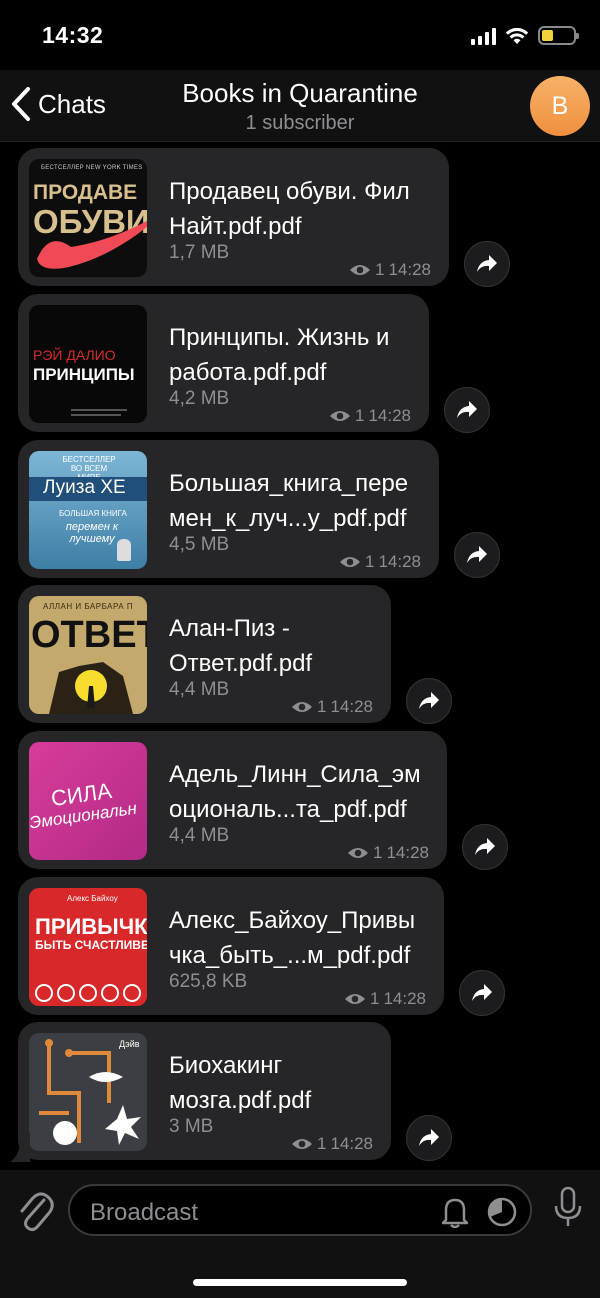 The width and height of the screenshot is (600, 1298). What do you see at coordinates (199, 544) in the screenshot?
I see `file-size: 4,5 MB` at bounding box center [199, 544].